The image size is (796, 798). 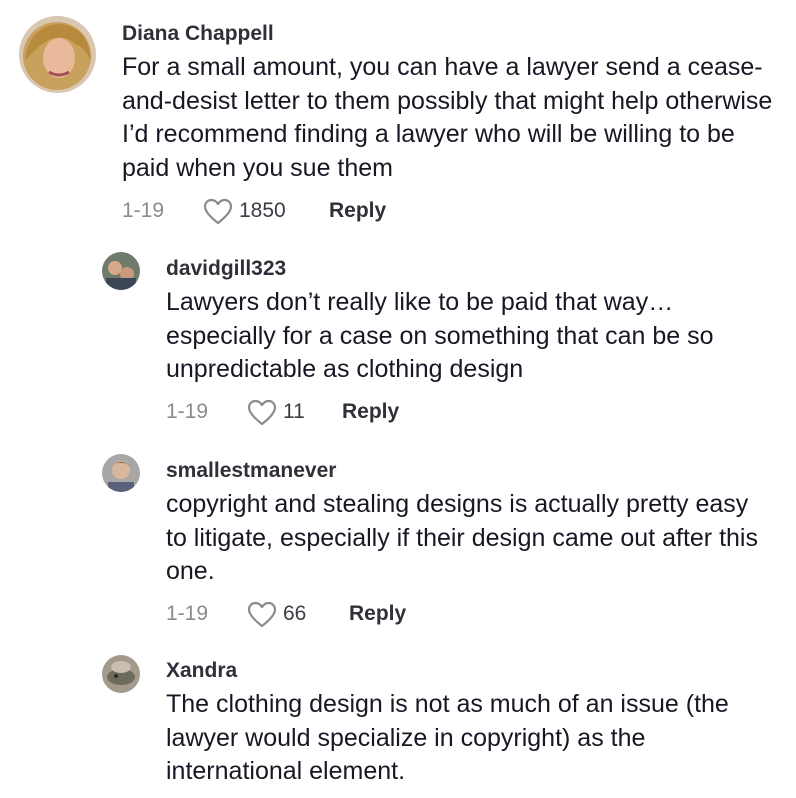 I want to click on comment-username: davidgill323, so click(x=226, y=269).